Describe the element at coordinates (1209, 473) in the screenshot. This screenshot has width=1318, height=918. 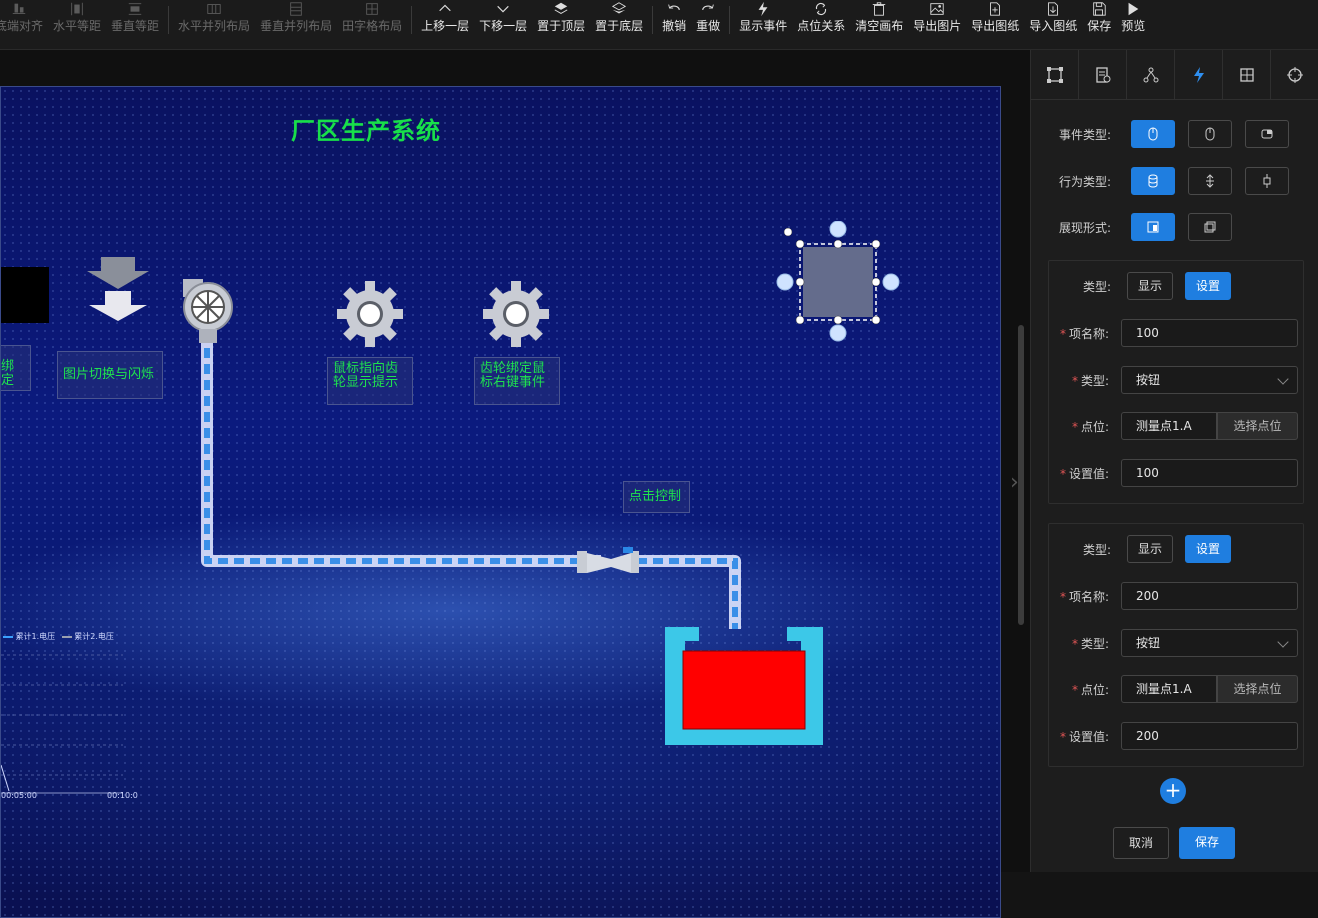
I see `item-setvalue-input: 100` at that location.